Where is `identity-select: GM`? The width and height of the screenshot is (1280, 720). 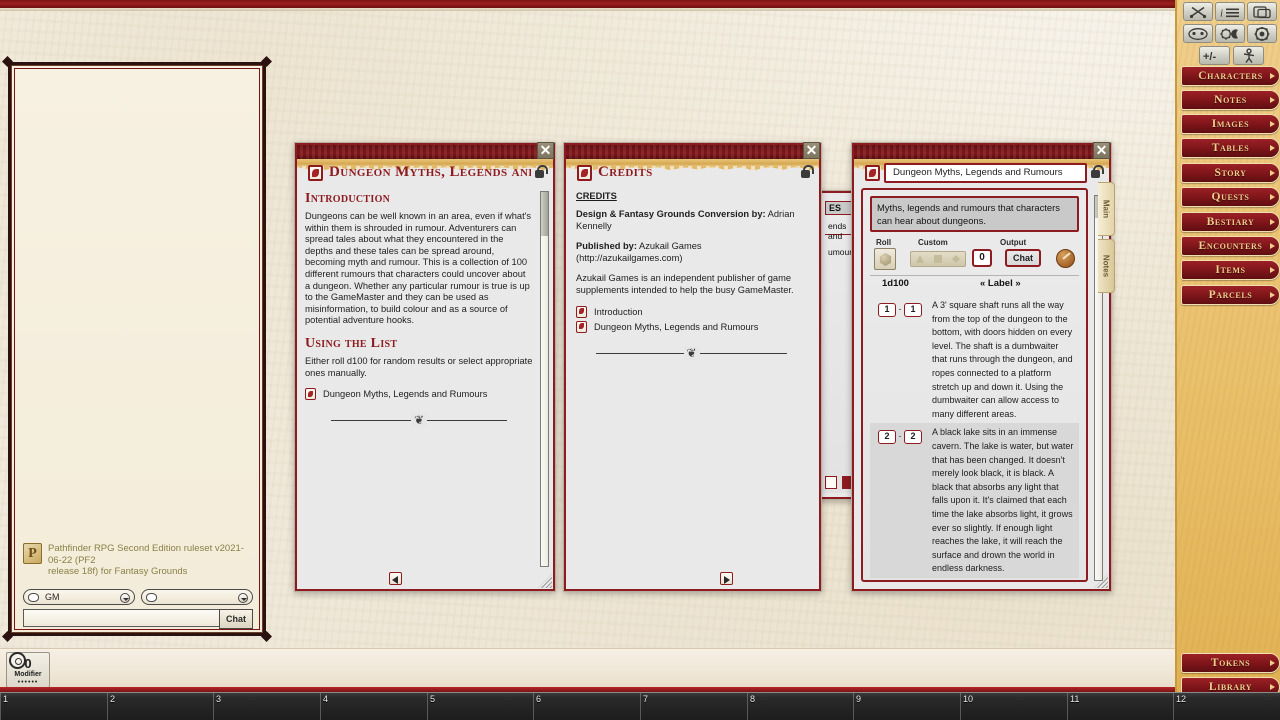
identity-select: GM is located at coordinates (79, 597).